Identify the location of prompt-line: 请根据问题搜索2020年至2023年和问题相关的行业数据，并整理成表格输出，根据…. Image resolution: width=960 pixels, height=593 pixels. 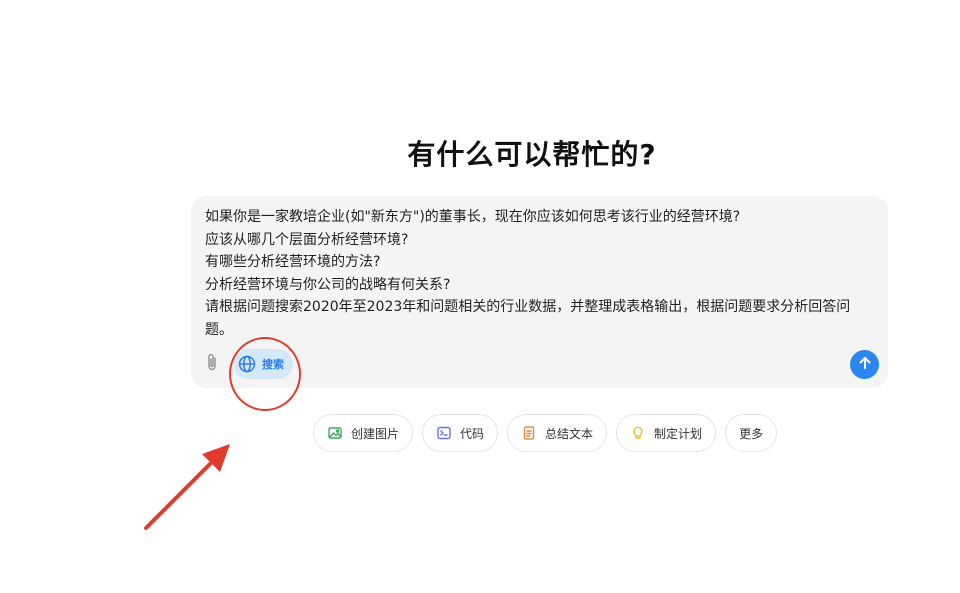
(528, 318).